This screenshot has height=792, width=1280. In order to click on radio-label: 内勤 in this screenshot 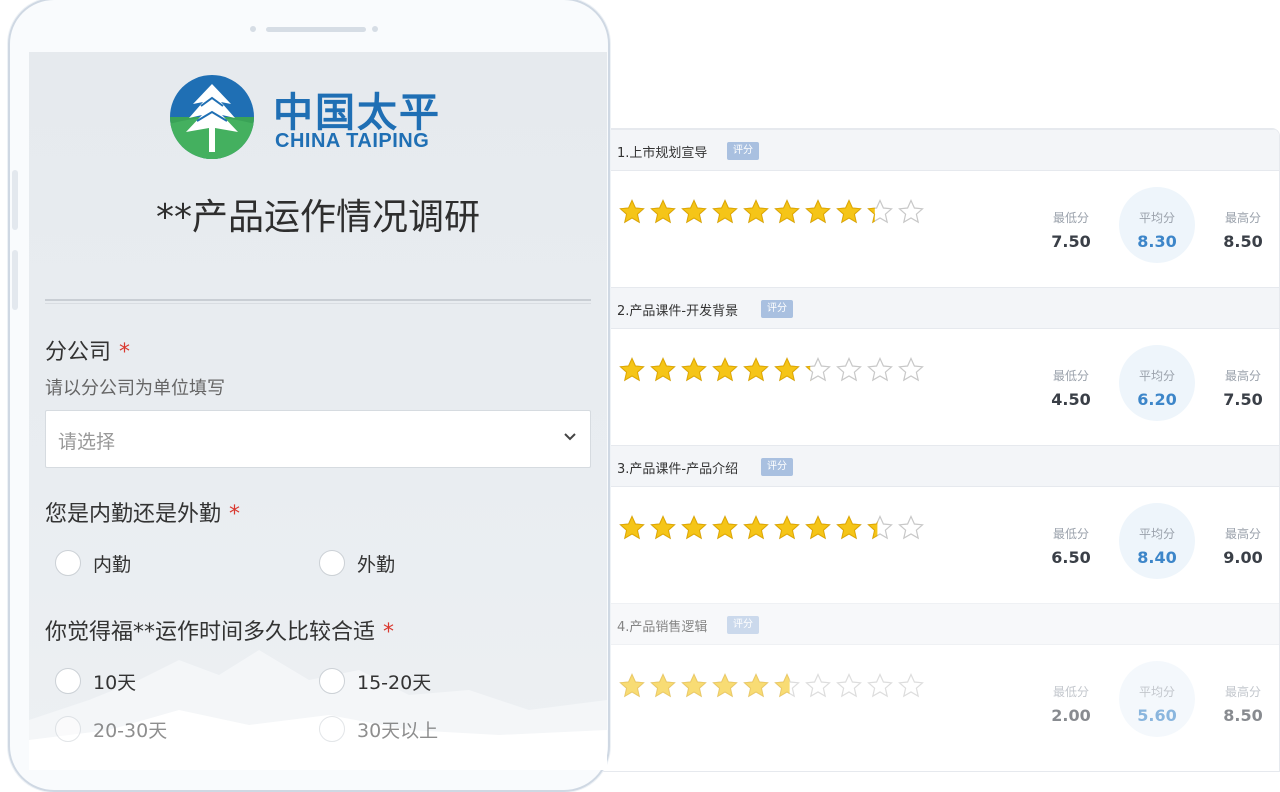, I will do `click(112, 565)`.